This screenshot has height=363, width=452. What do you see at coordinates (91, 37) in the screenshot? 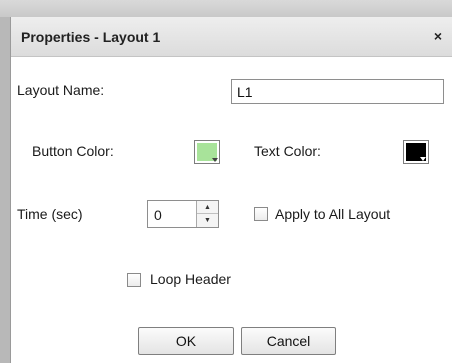
I see `dialog-title: Properties - Layout 1` at bounding box center [91, 37].